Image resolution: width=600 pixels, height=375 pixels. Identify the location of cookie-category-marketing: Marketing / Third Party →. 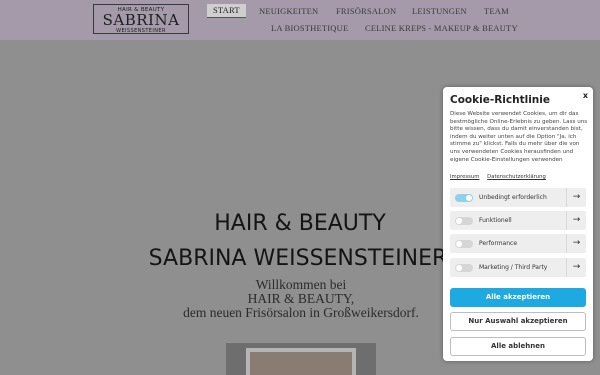
(518, 267).